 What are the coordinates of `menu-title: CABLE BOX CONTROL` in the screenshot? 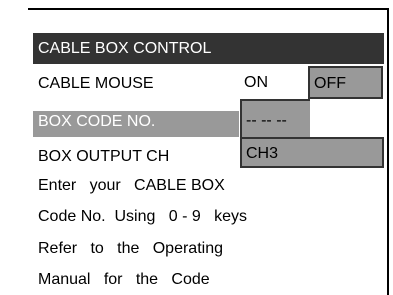 It's located at (208, 48).